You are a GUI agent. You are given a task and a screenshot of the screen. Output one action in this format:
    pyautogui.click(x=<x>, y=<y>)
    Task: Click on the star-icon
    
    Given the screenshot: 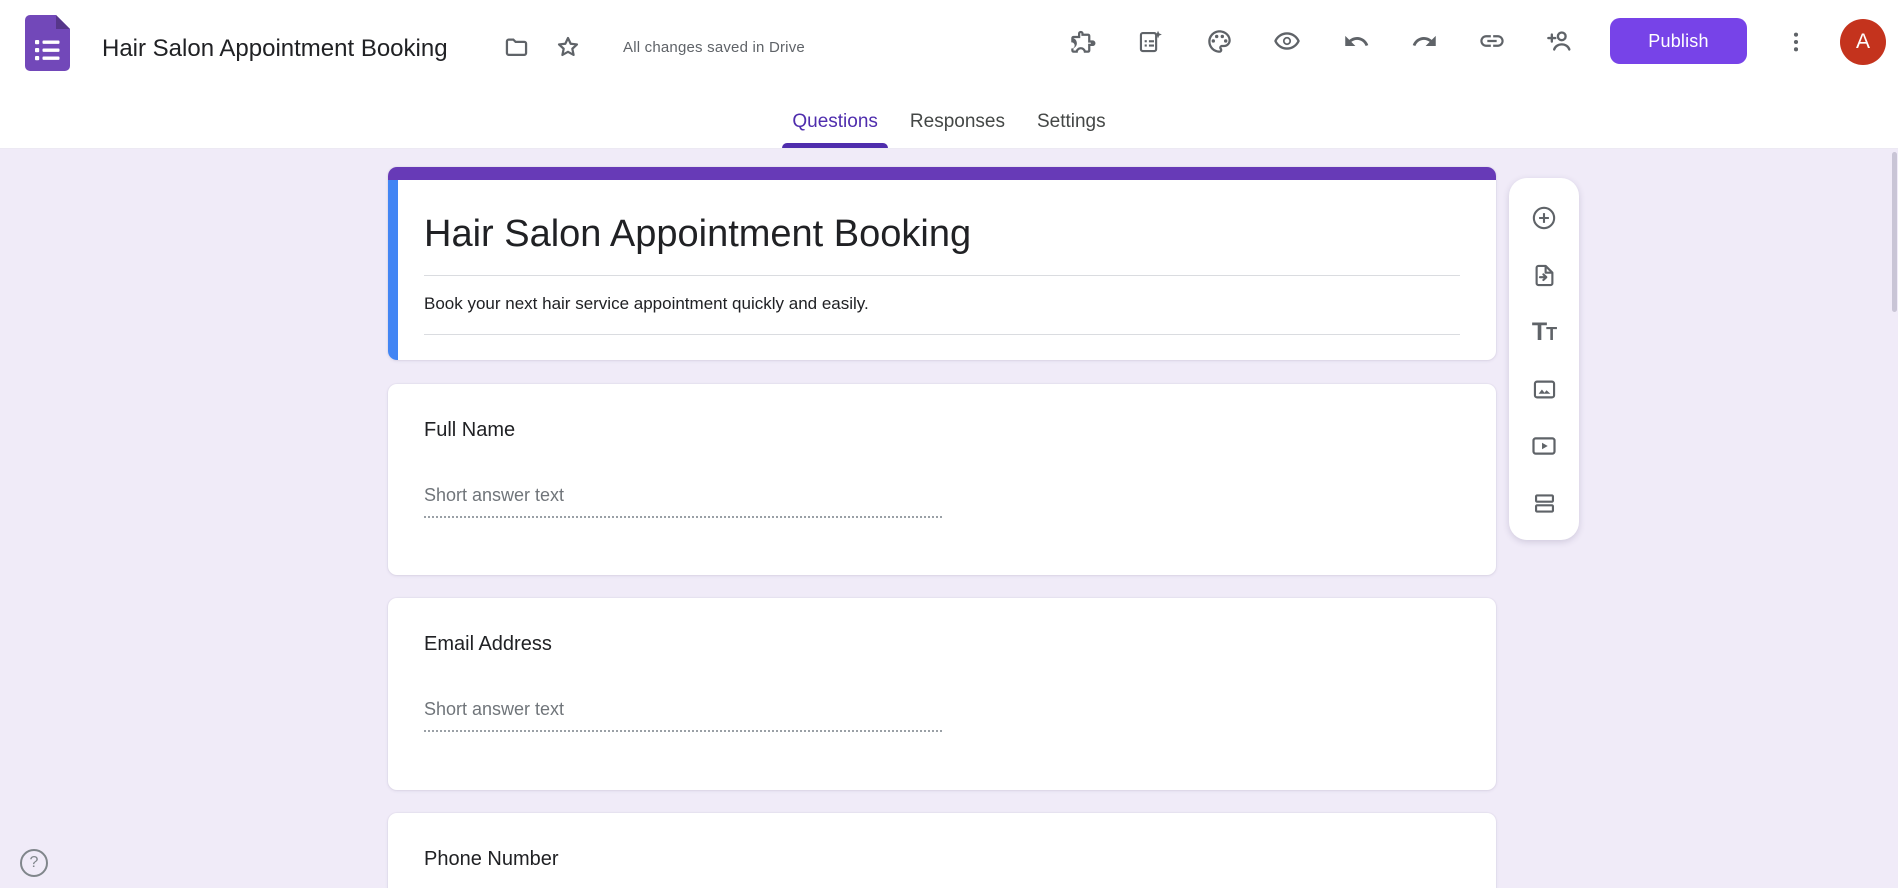 What is the action you would take?
    pyautogui.click(x=568, y=46)
    